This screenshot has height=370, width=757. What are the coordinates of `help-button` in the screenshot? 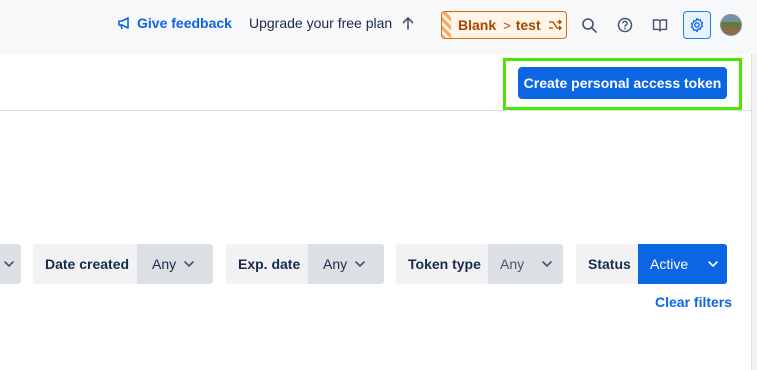 It's located at (625, 25).